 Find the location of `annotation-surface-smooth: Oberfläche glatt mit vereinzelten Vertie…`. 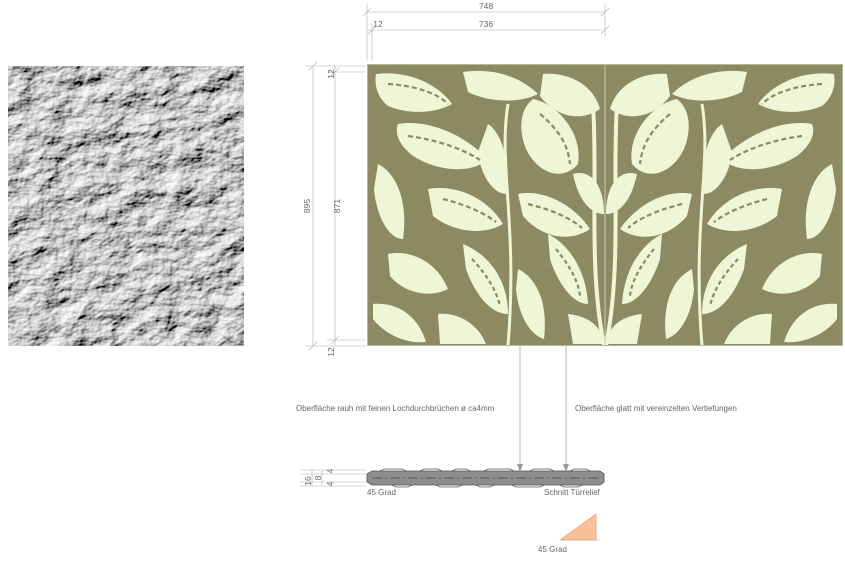

annotation-surface-smooth: Oberfläche glatt mit vereinzelten Vertie… is located at coordinates (656, 408).